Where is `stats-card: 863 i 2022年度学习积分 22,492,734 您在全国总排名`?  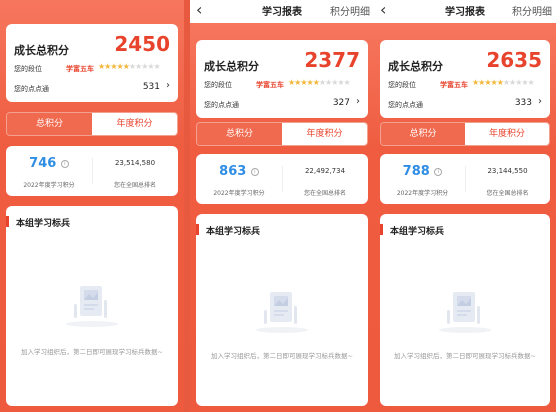
stats-card: 863 i 2022年度学习积分 22,492,734 您在全国总排名 is located at coordinates (282, 179).